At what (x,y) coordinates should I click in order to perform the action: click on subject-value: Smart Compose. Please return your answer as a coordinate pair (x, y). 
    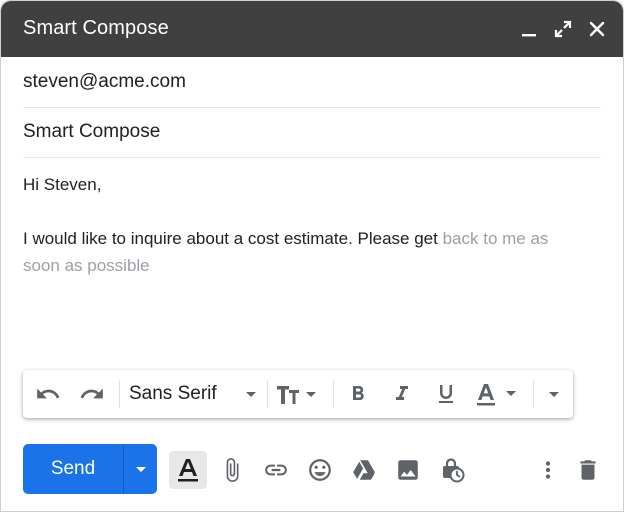
    Looking at the image, I should click on (92, 131).